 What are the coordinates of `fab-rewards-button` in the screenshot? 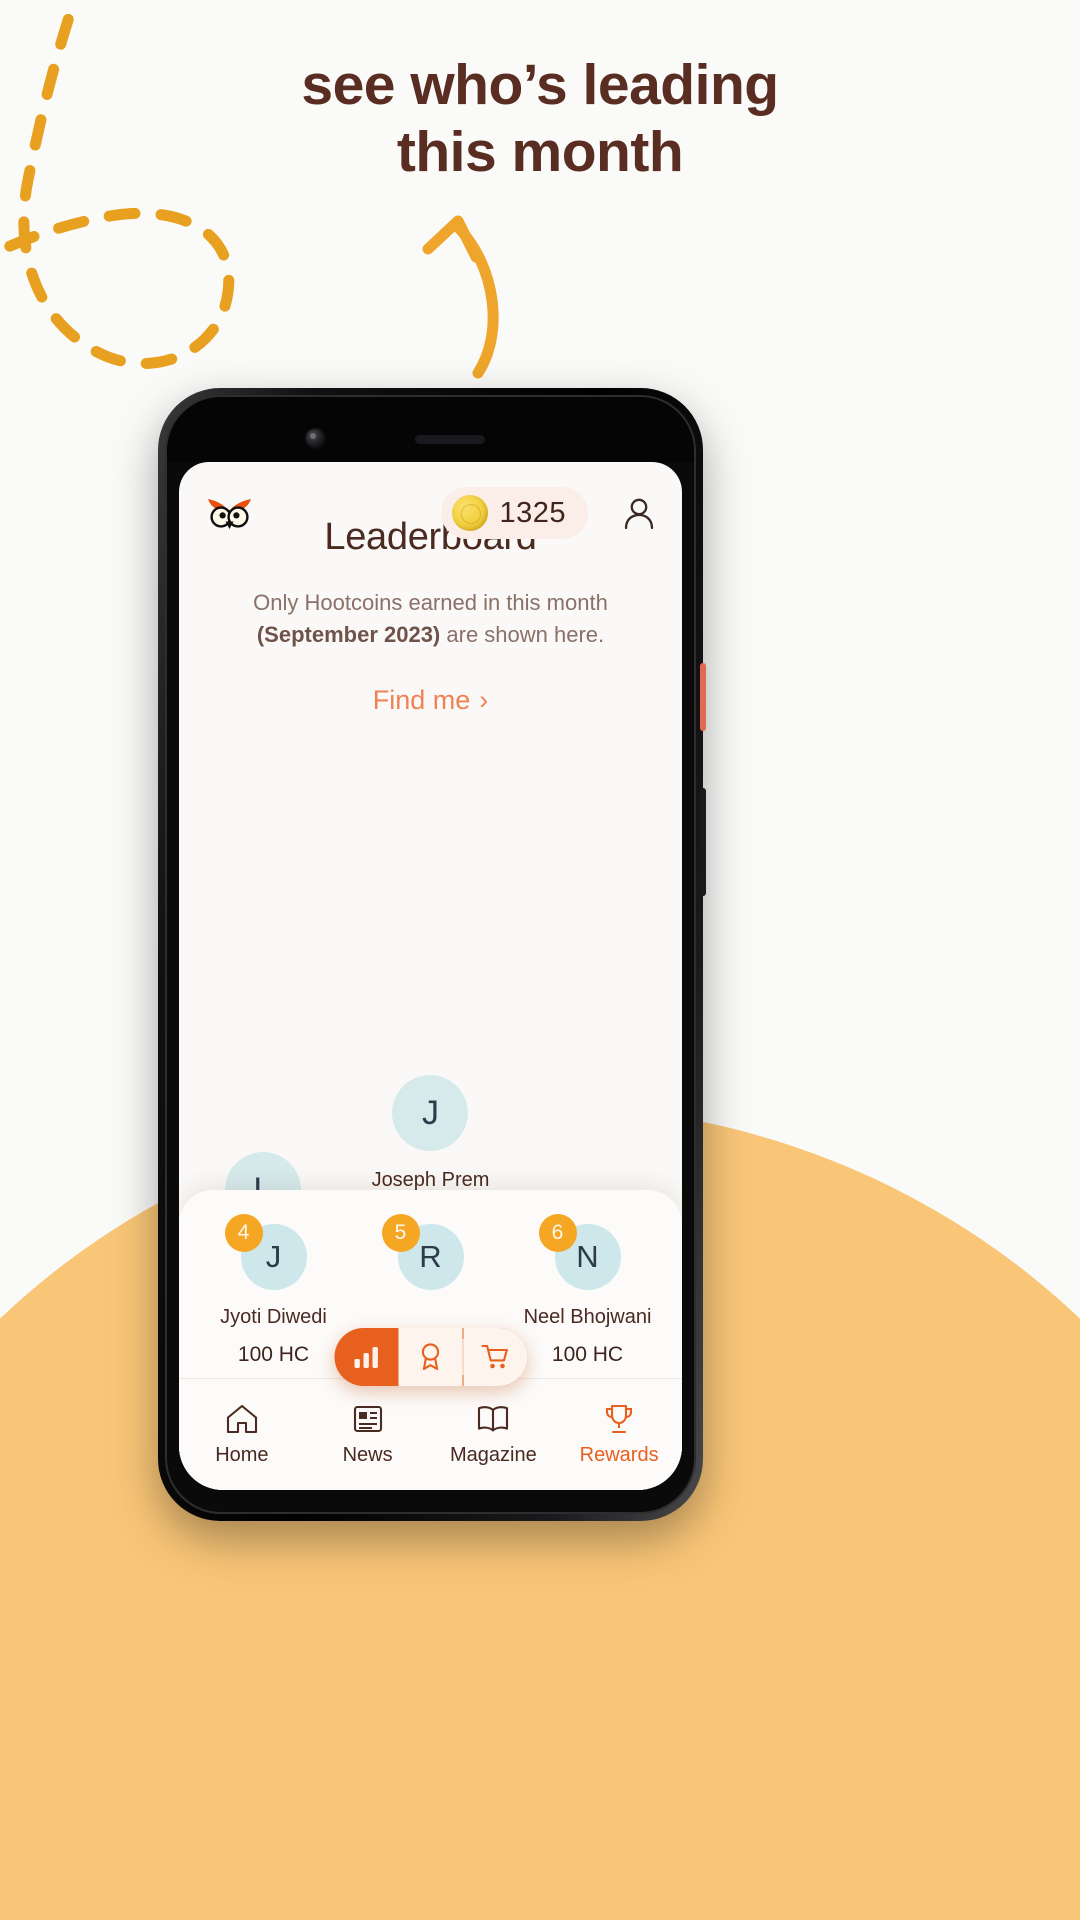 It's located at (430, 1357).